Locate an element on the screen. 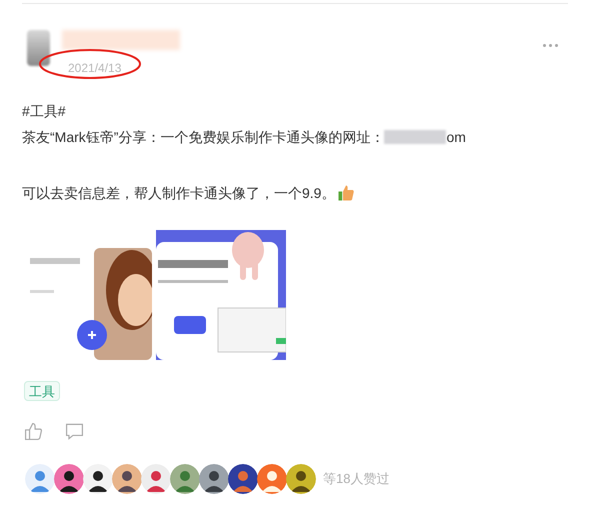  user-avatar is located at coordinates (38, 48).